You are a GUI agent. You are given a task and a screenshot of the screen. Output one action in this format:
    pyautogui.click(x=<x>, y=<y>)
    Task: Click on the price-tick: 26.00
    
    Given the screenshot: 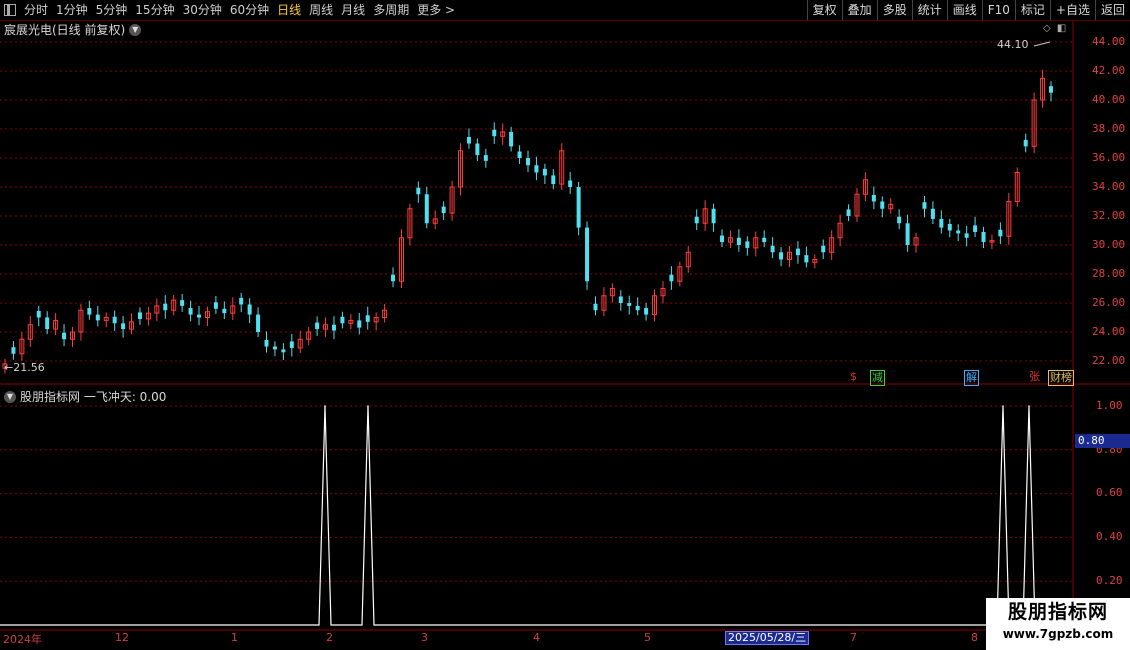 What is the action you would take?
    pyautogui.click(x=1109, y=302)
    